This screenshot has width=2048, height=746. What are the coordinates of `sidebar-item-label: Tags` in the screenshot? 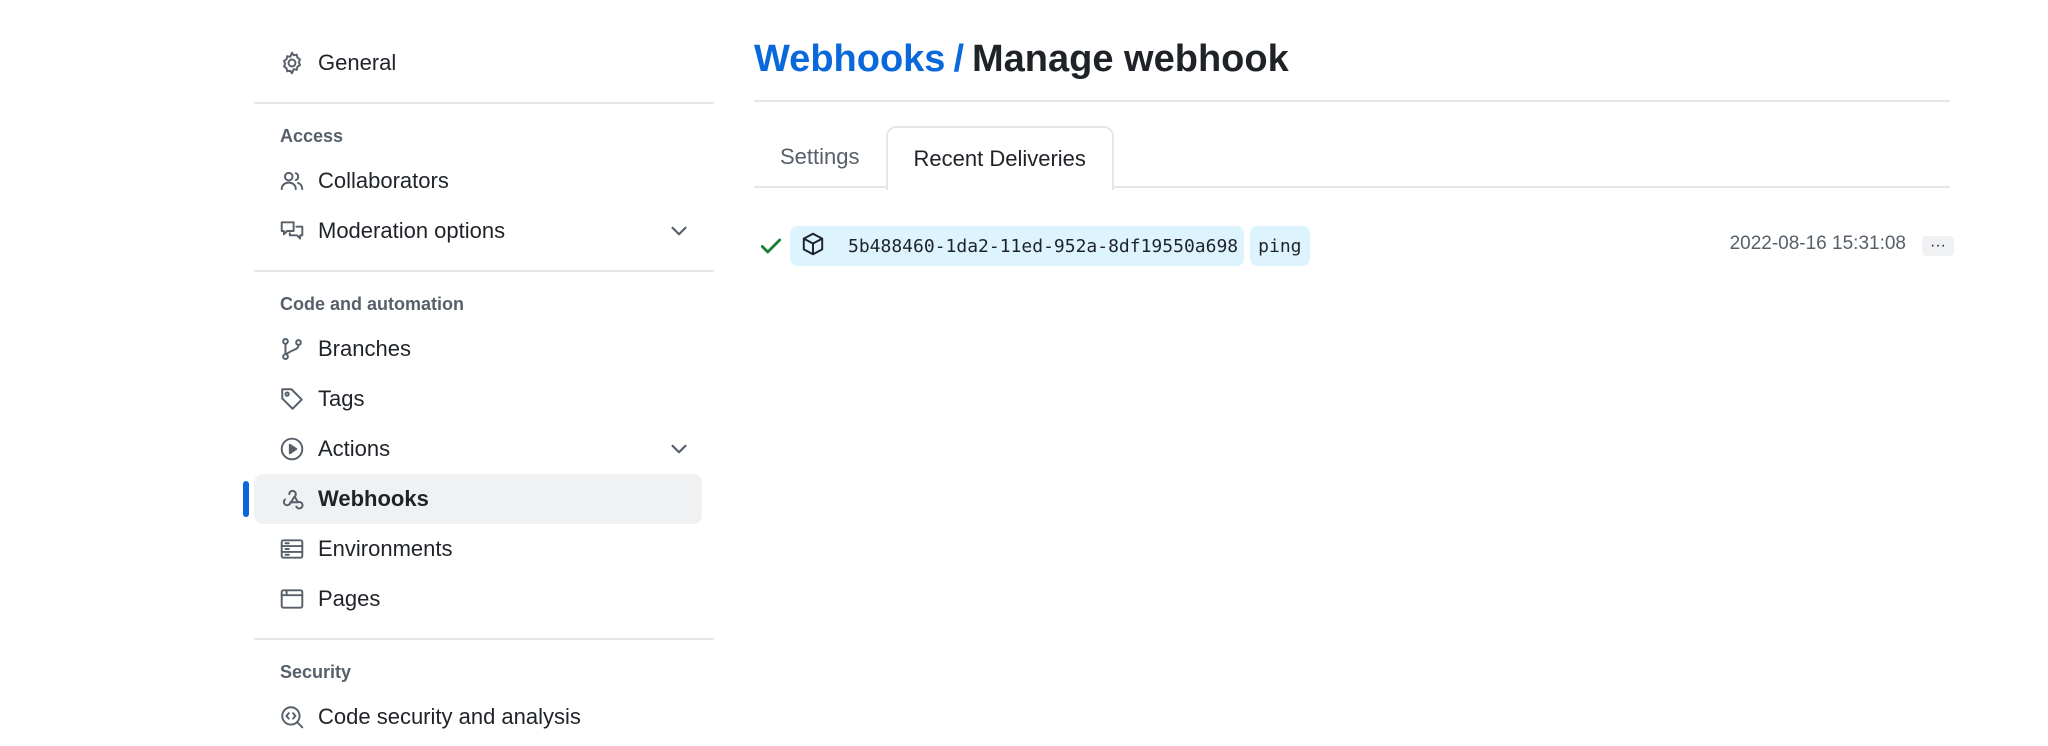 It's located at (341, 398).